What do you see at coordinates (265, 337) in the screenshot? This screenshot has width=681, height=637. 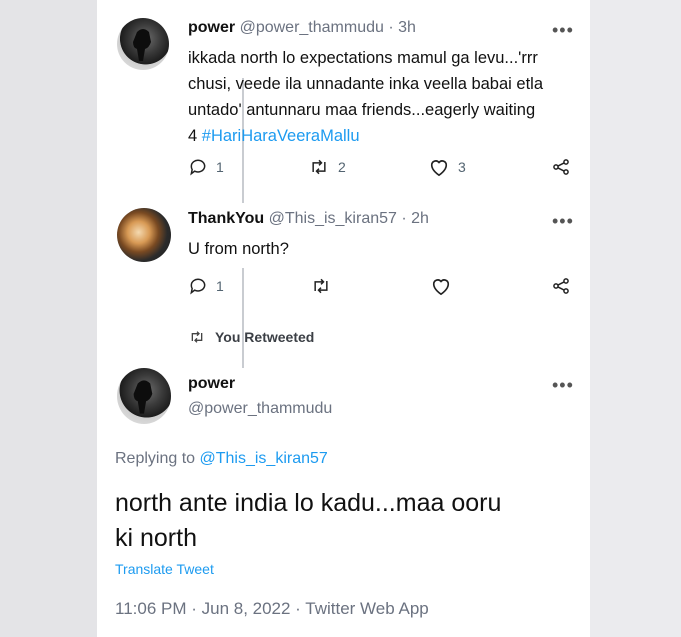 I see `retweet-note: You Retweeted` at bounding box center [265, 337].